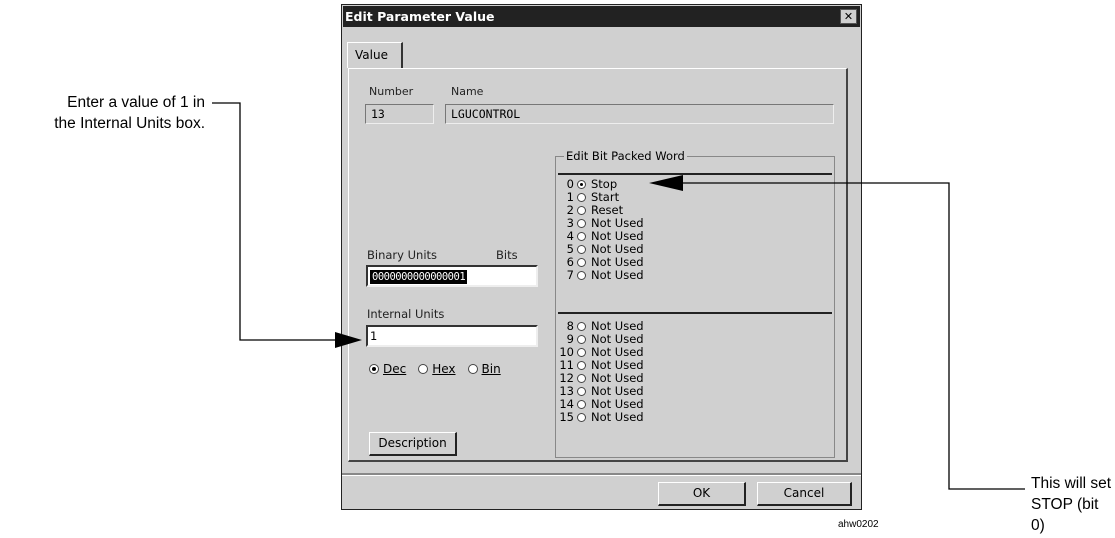 This screenshot has width=1115, height=538. What do you see at coordinates (348, 340) in the screenshot?
I see `left-arrowhead-icon` at bounding box center [348, 340].